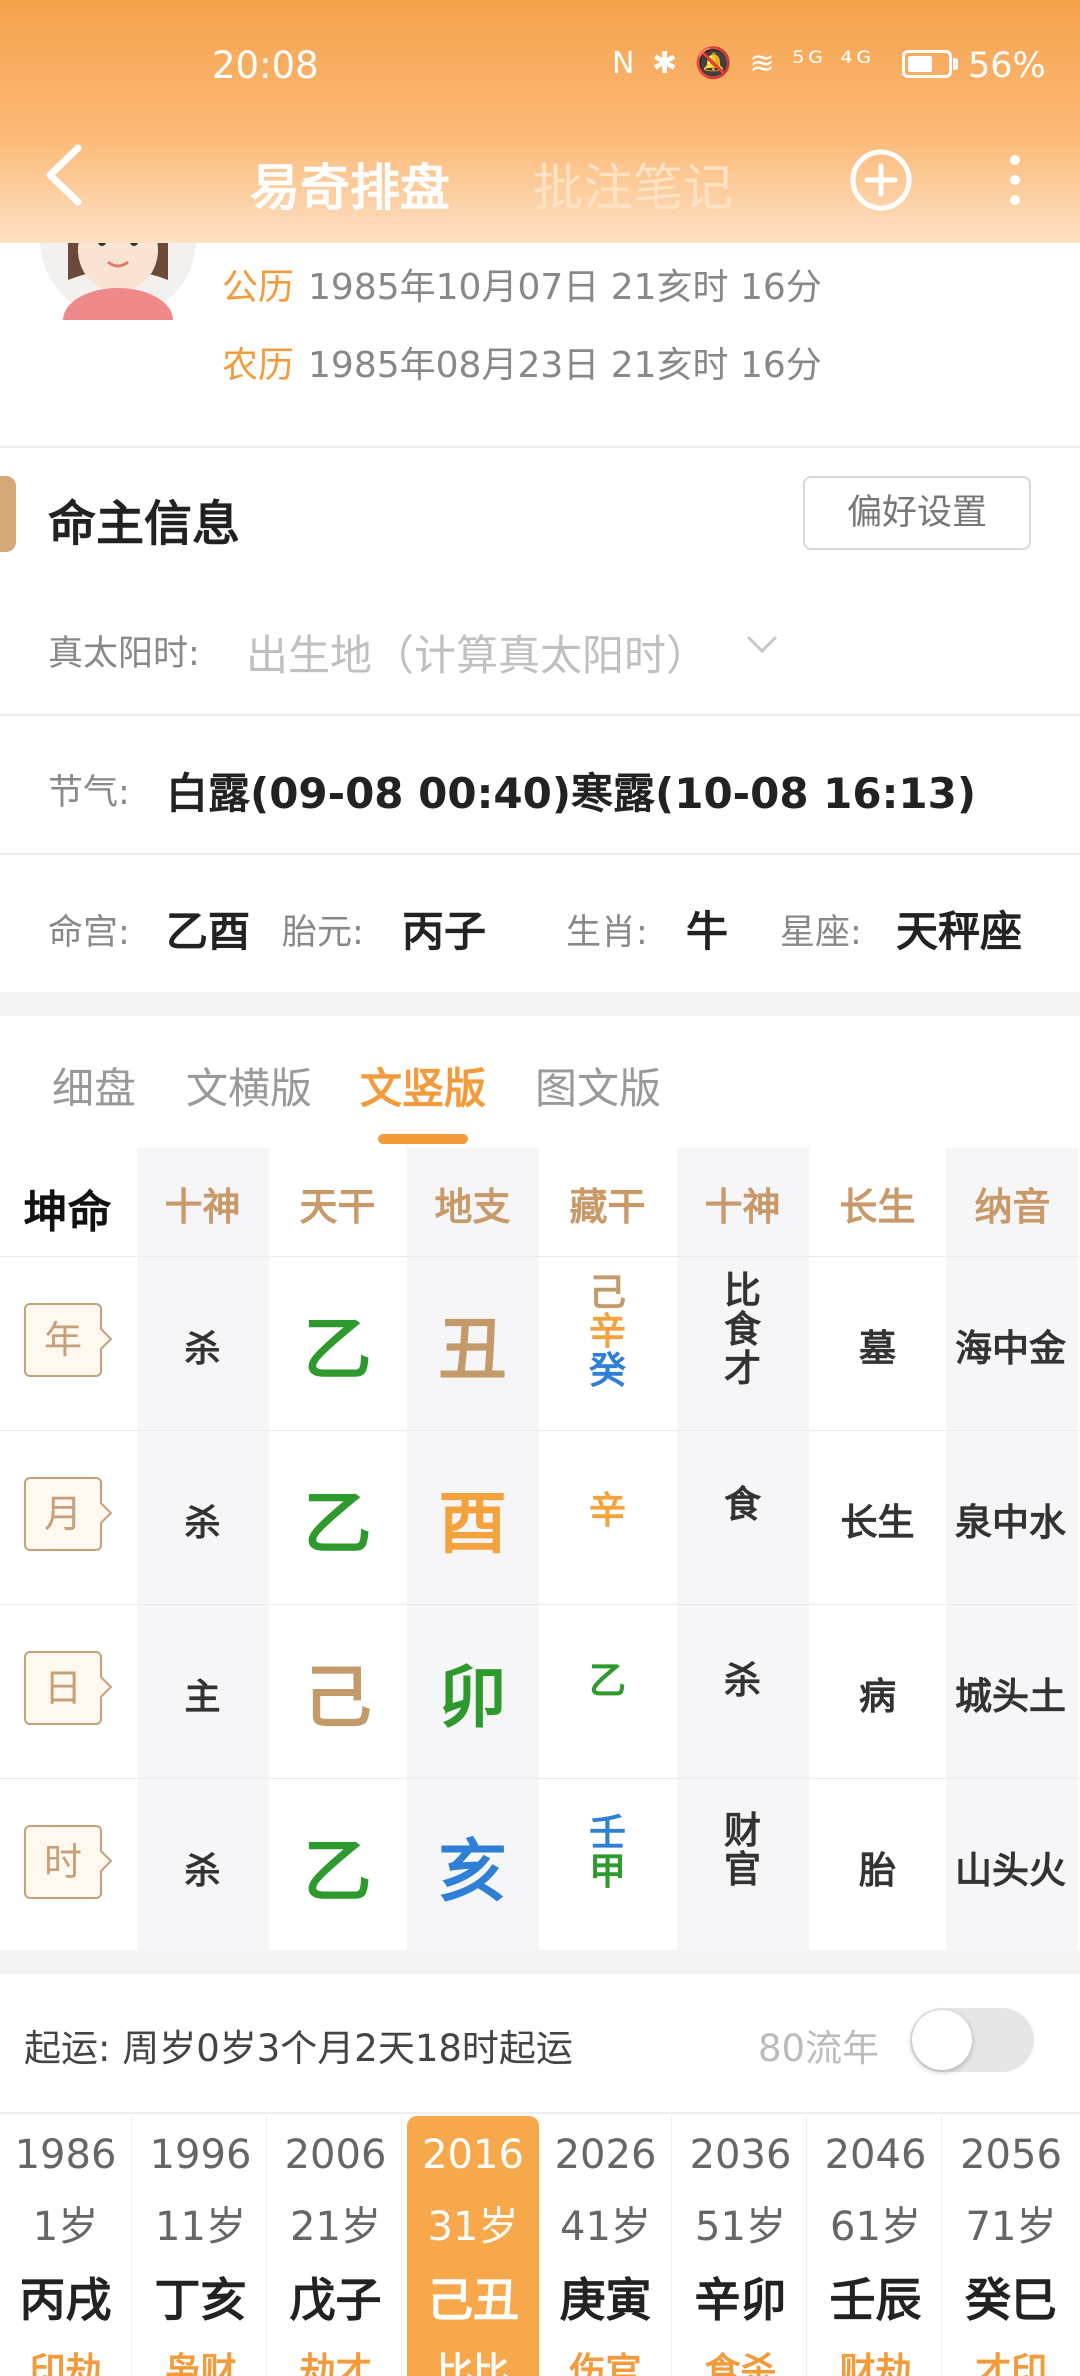  What do you see at coordinates (742, 1681) in the screenshot?
I see `day-hidden-gods: 杀` at bounding box center [742, 1681].